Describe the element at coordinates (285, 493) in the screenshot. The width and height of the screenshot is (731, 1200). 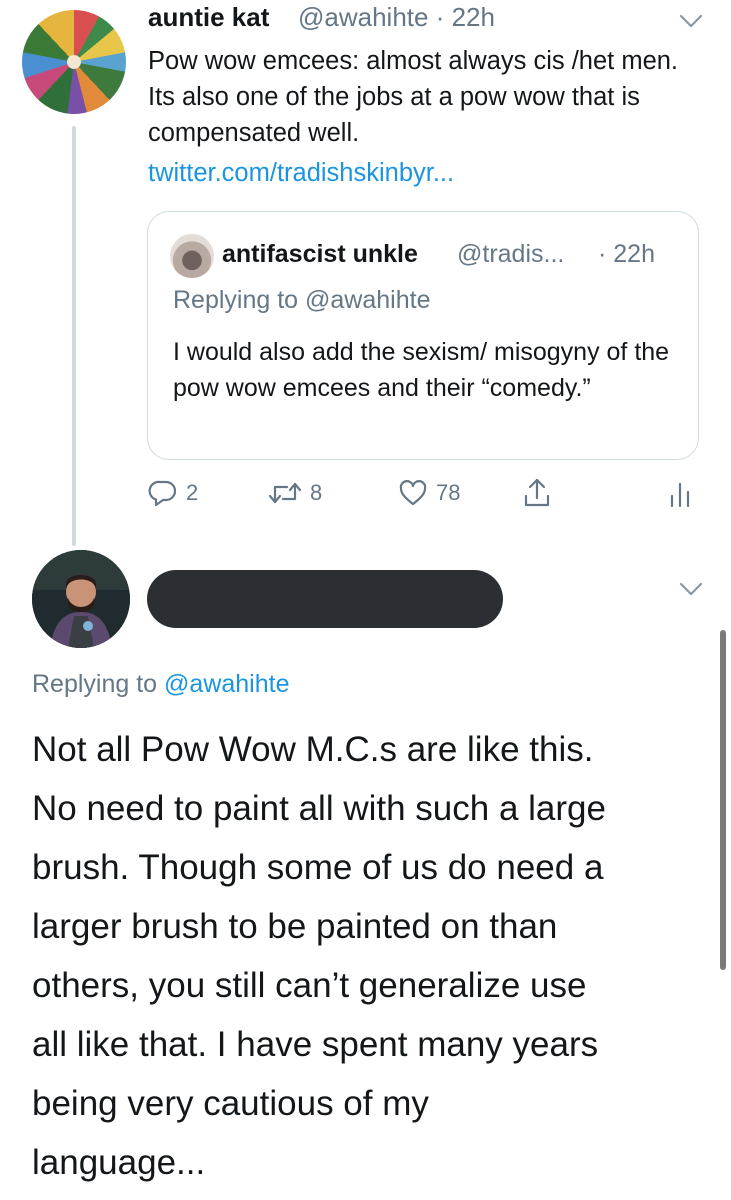
I see `retweet-icon` at that location.